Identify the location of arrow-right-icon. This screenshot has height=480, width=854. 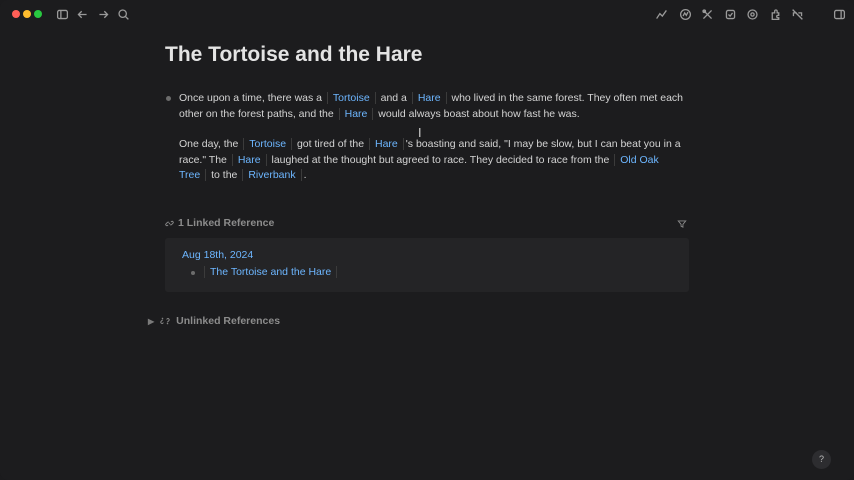
(103, 14).